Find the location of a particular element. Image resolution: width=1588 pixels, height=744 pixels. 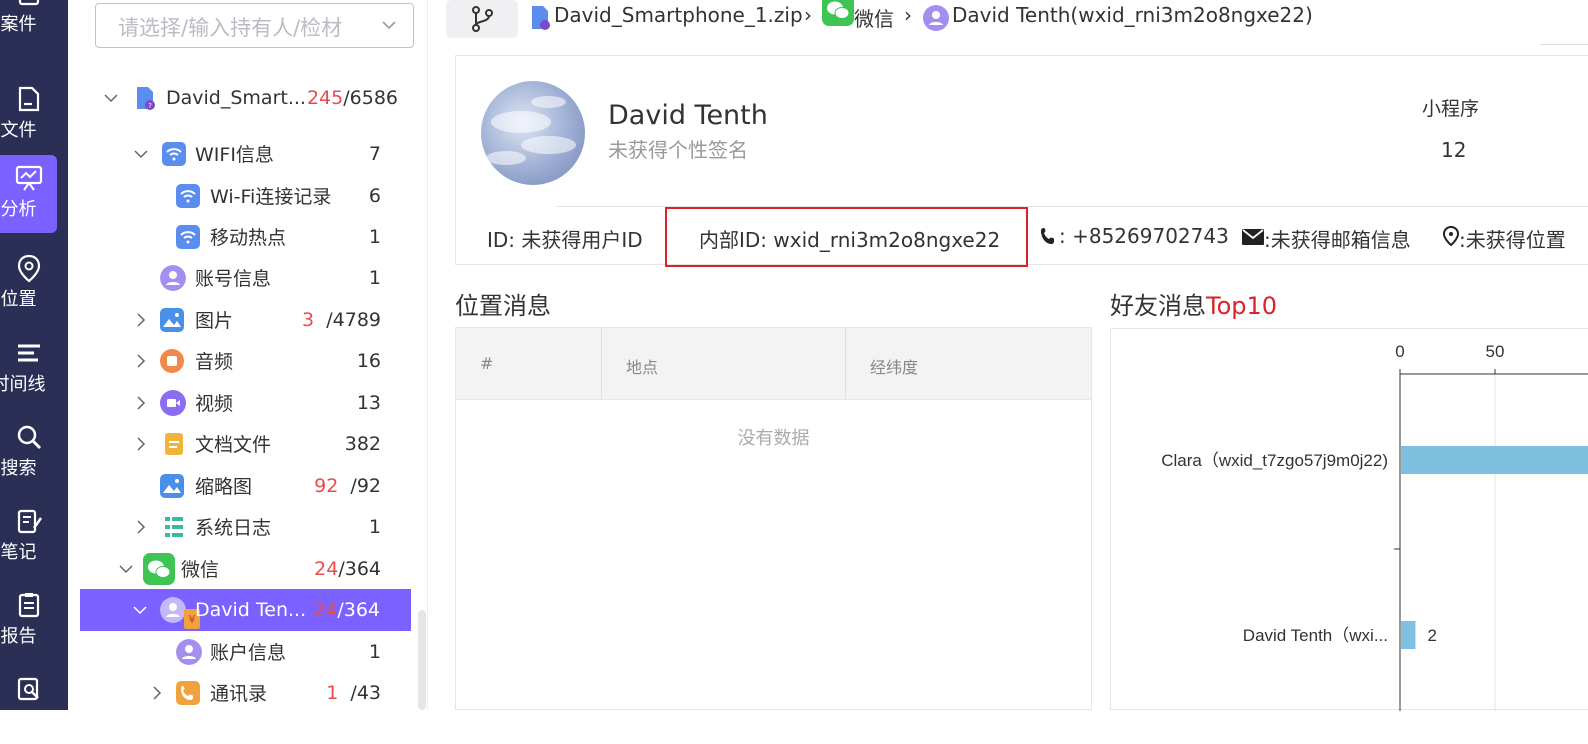

mini-program-count: 12 is located at coordinates (1453, 150).